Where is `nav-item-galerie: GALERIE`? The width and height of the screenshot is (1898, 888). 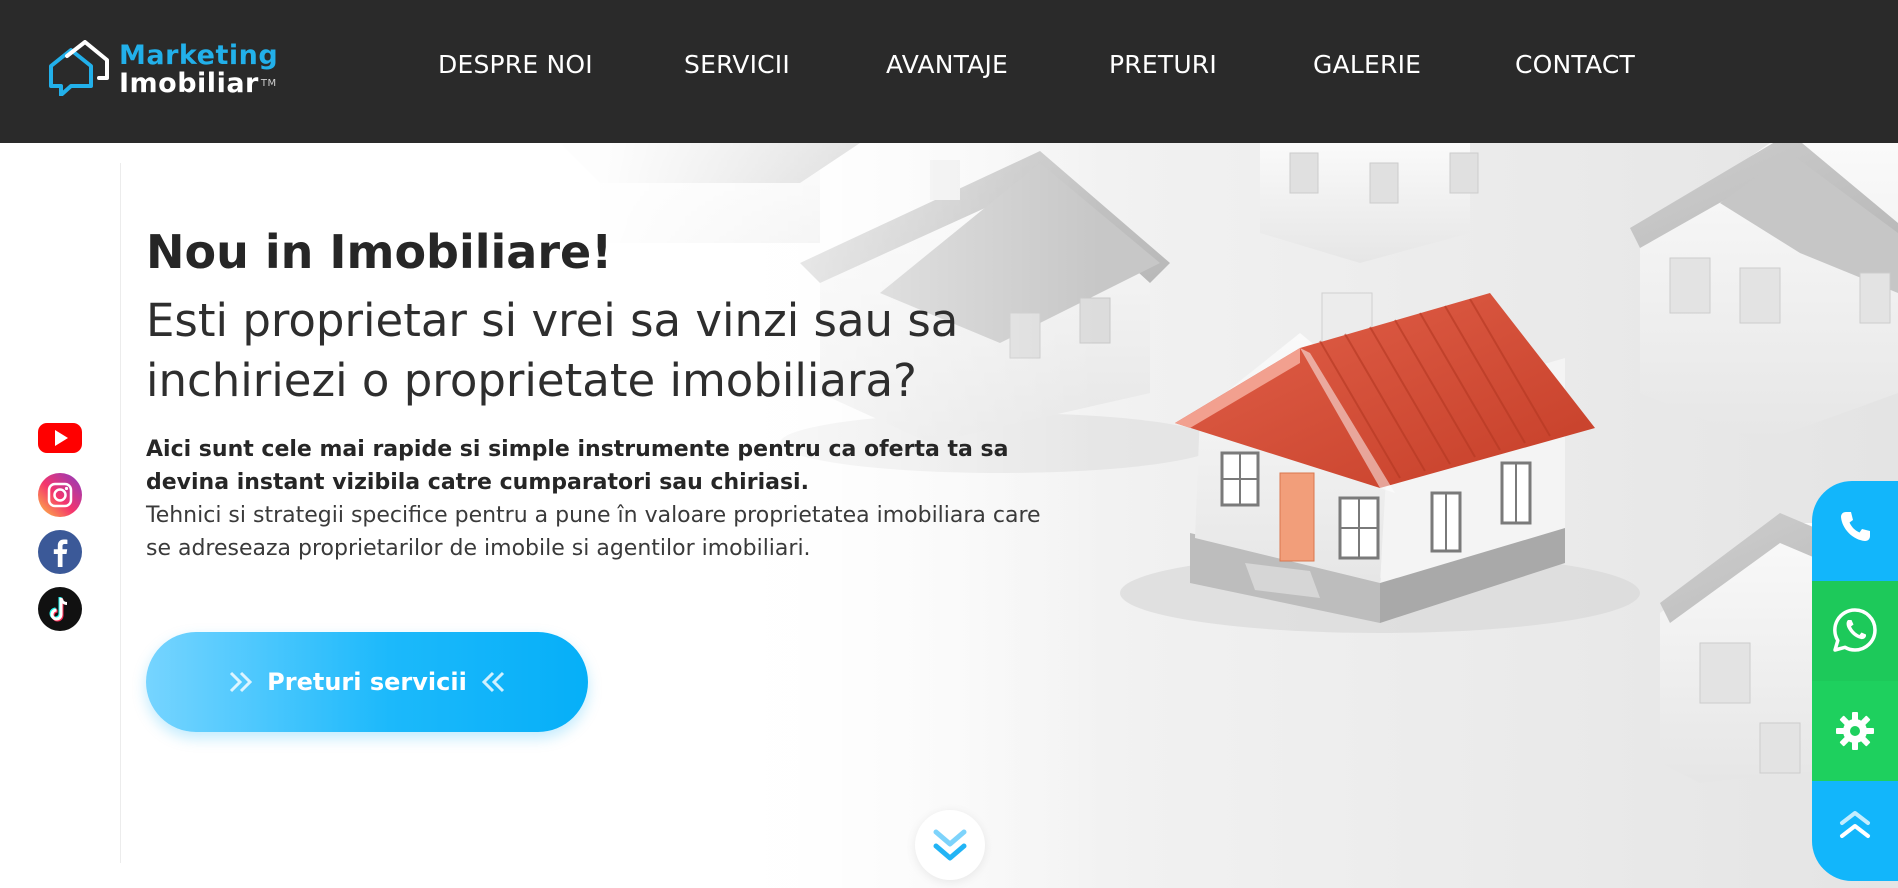
nav-item-galerie: GALERIE is located at coordinates (1367, 64).